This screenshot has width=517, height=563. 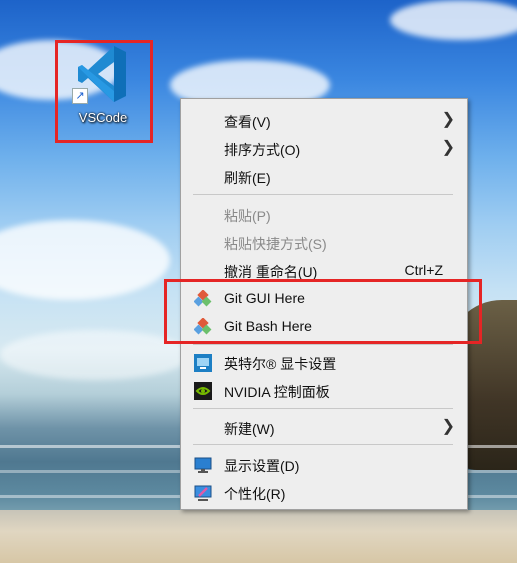 I want to click on personalize-icon, so click(x=203, y=493).